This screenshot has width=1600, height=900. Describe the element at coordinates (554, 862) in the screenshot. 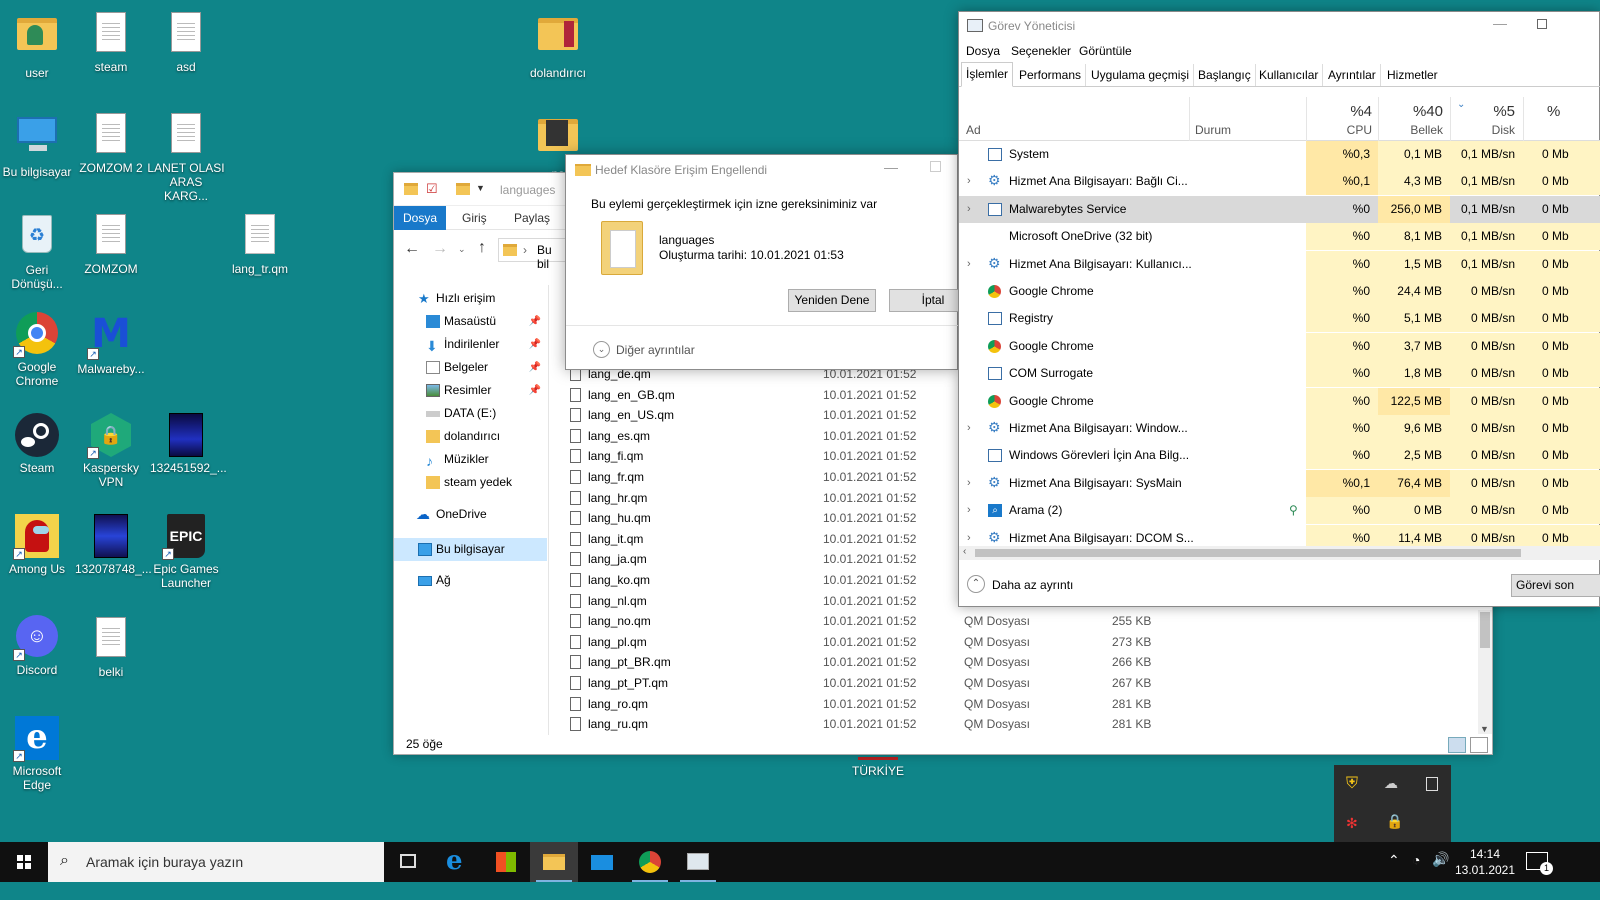

I see `taskbar-file-explorer` at that location.